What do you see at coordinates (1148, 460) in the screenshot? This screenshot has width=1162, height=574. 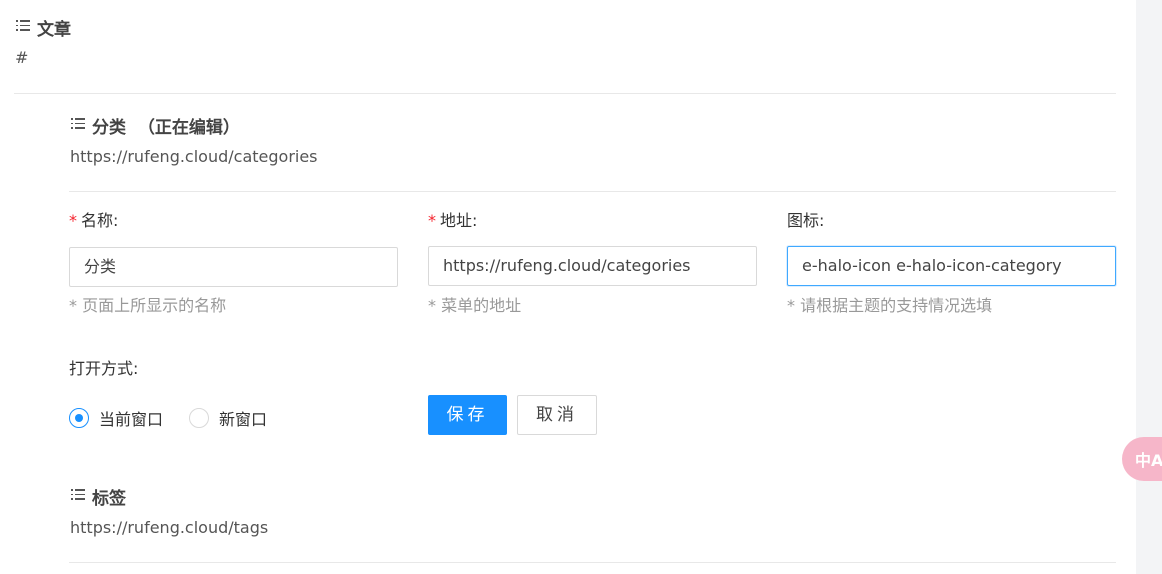 I see `translate-icon: 中A` at bounding box center [1148, 460].